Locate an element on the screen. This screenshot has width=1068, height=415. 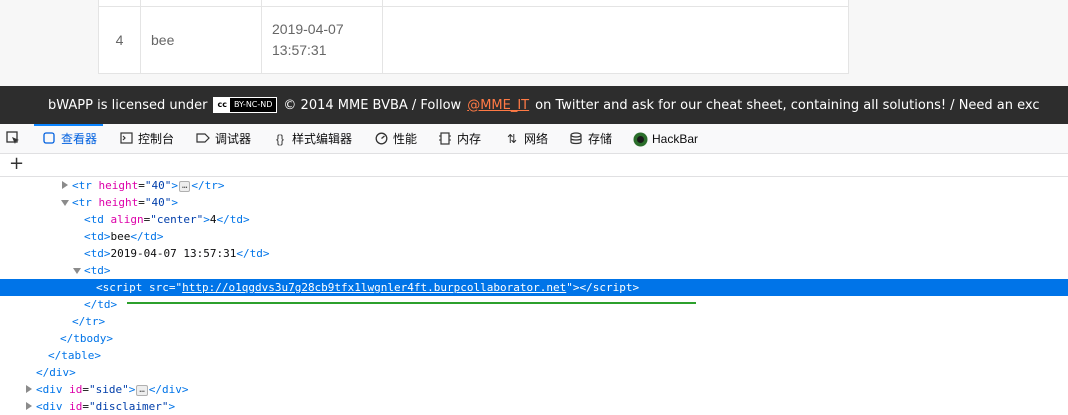
entry-date-line1: 2019-04-07 is located at coordinates (308, 29).